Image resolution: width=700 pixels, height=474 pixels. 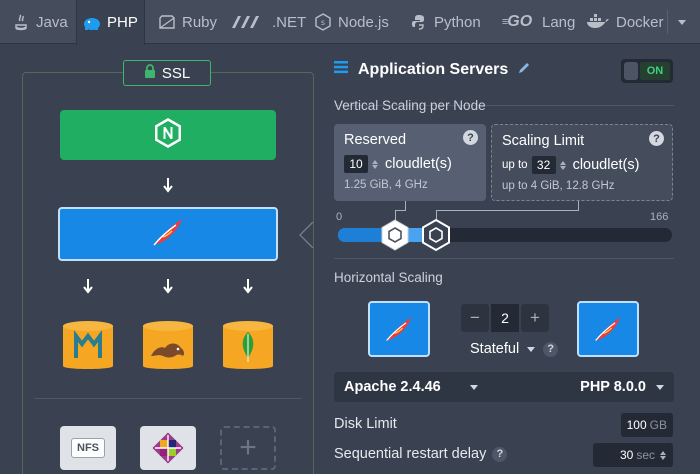 I want to click on tab-label: Node.js, so click(x=363, y=22).